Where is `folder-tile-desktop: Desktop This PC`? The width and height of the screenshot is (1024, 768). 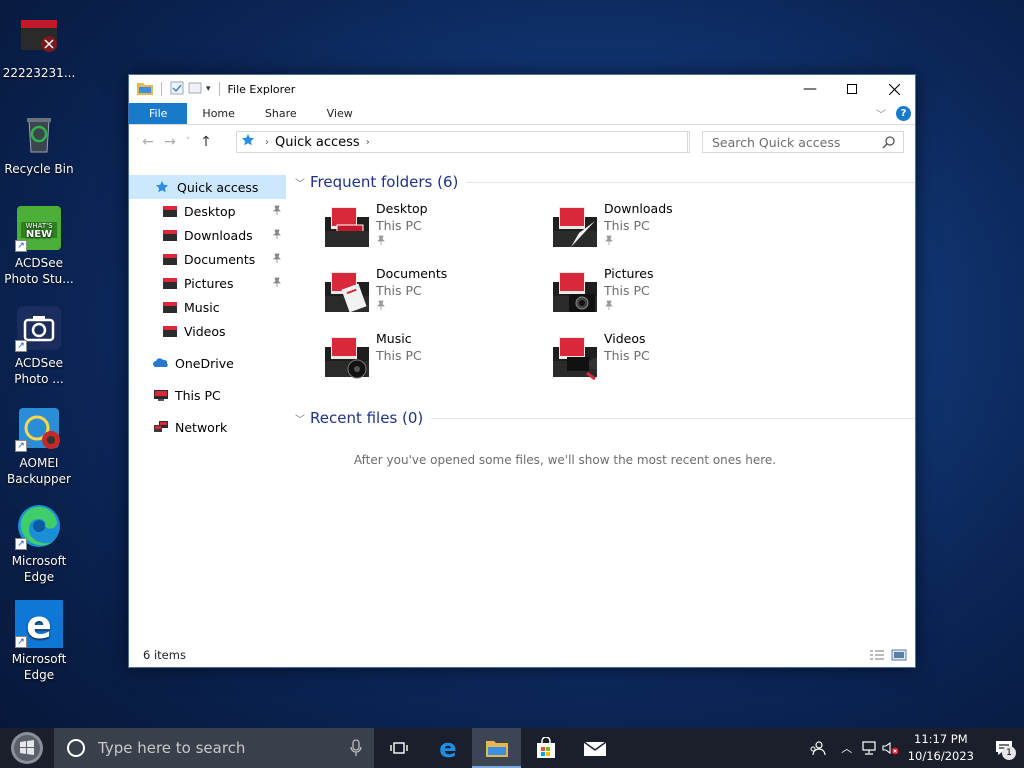
folder-tile-desktop: Desktop This PC is located at coordinates (428, 230).